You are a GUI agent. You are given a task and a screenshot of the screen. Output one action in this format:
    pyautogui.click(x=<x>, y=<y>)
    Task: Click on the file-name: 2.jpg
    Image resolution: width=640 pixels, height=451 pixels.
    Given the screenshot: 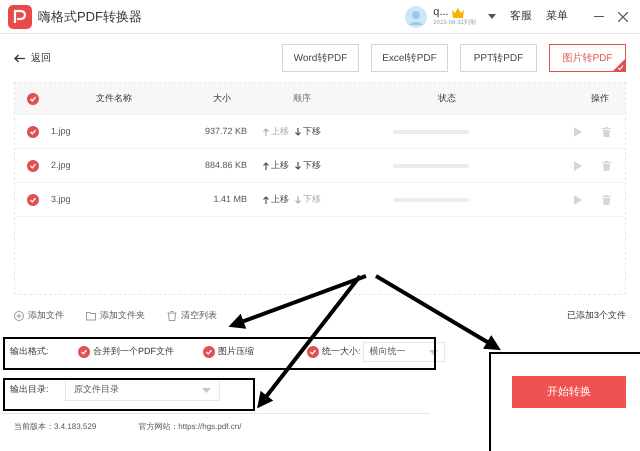 What is the action you would take?
    pyautogui.click(x=61, y=165)
    